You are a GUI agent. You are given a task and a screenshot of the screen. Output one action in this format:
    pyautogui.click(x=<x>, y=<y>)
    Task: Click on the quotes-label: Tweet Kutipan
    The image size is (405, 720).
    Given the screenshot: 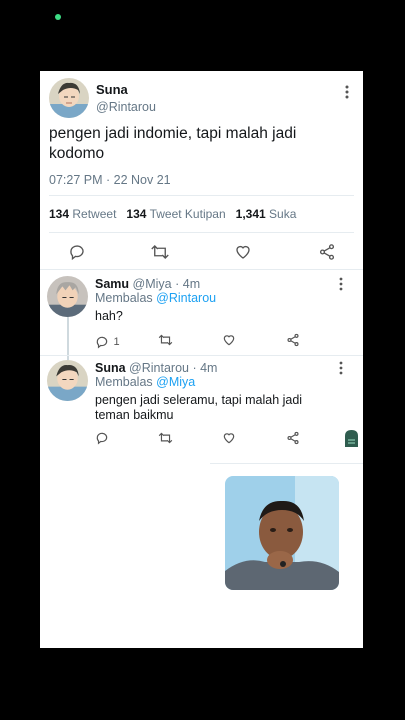 What is the action you would take?
    pyautogui.click(x=187, y=214)
    